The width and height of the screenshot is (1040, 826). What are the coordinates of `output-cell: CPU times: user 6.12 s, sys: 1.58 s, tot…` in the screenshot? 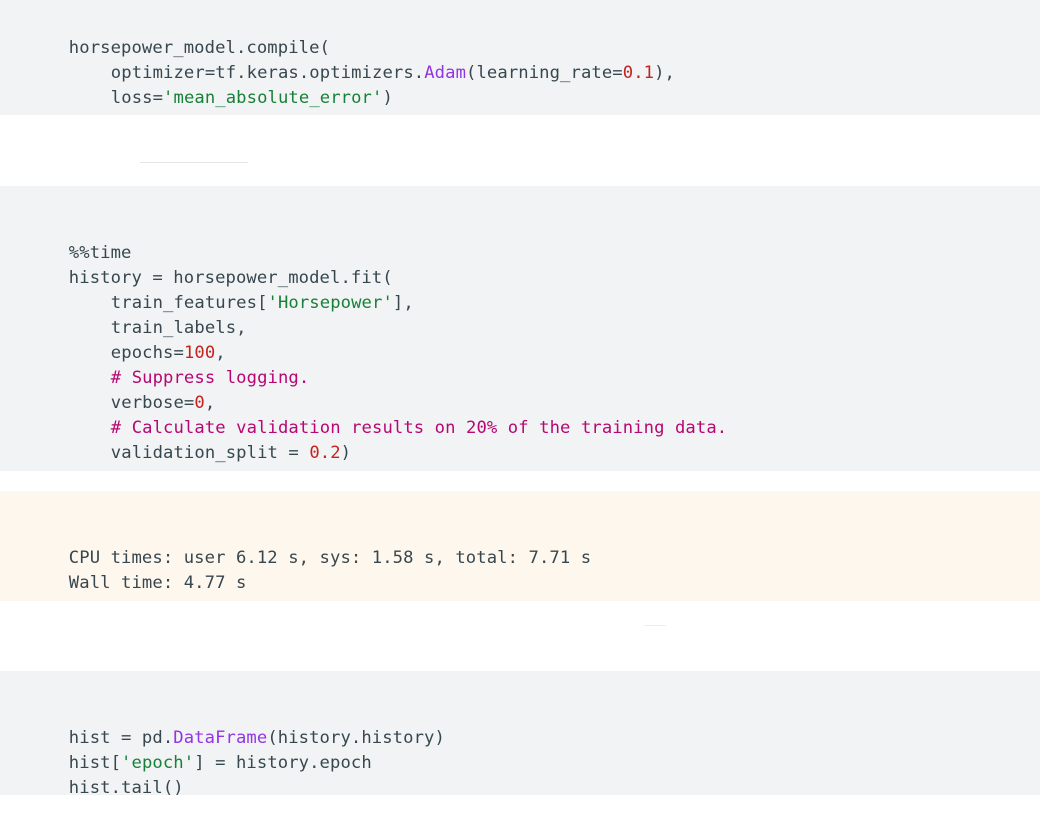 It's located at (520, 546).